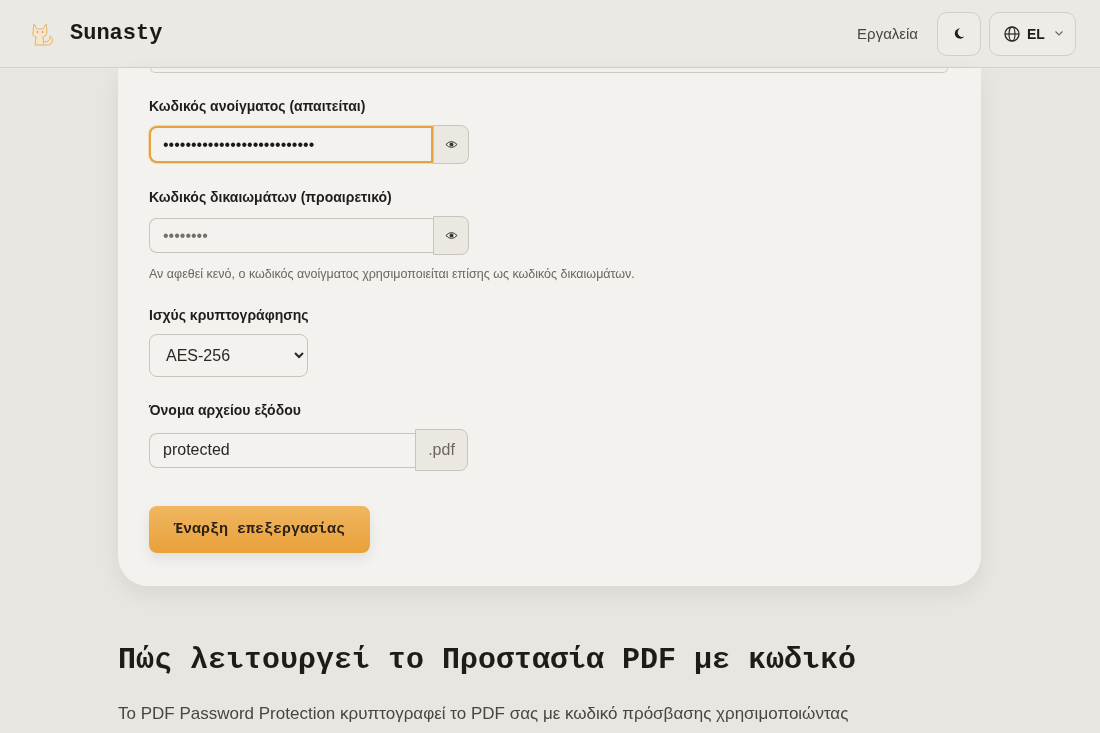 The width and height of the screenshot is (1100, 733). Describe the element at coordinates (291, 235) in the screenshot. I see `password-field: ••••••••` at that location.